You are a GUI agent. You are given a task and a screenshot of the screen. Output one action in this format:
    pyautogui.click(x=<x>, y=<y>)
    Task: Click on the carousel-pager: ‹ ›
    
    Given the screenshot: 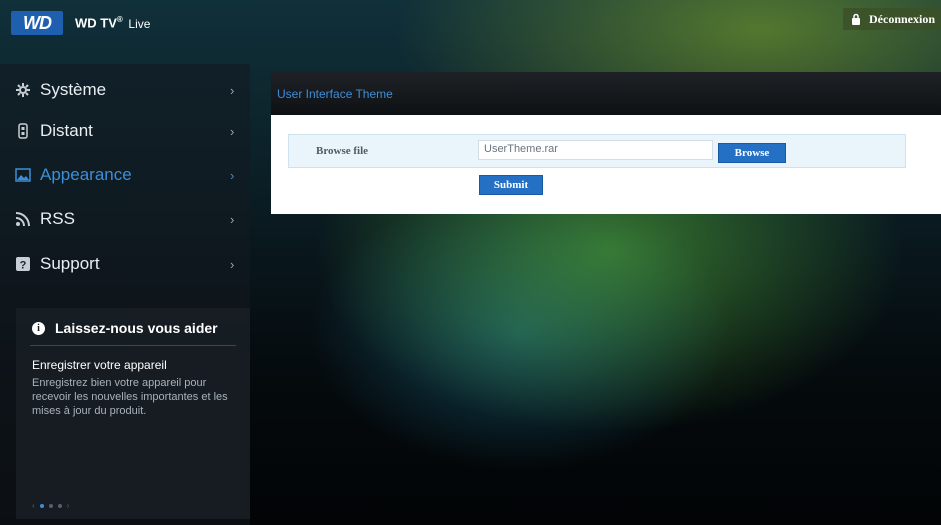 What is the action you would take?
    pyautogui.click(x=50, y=505)
    